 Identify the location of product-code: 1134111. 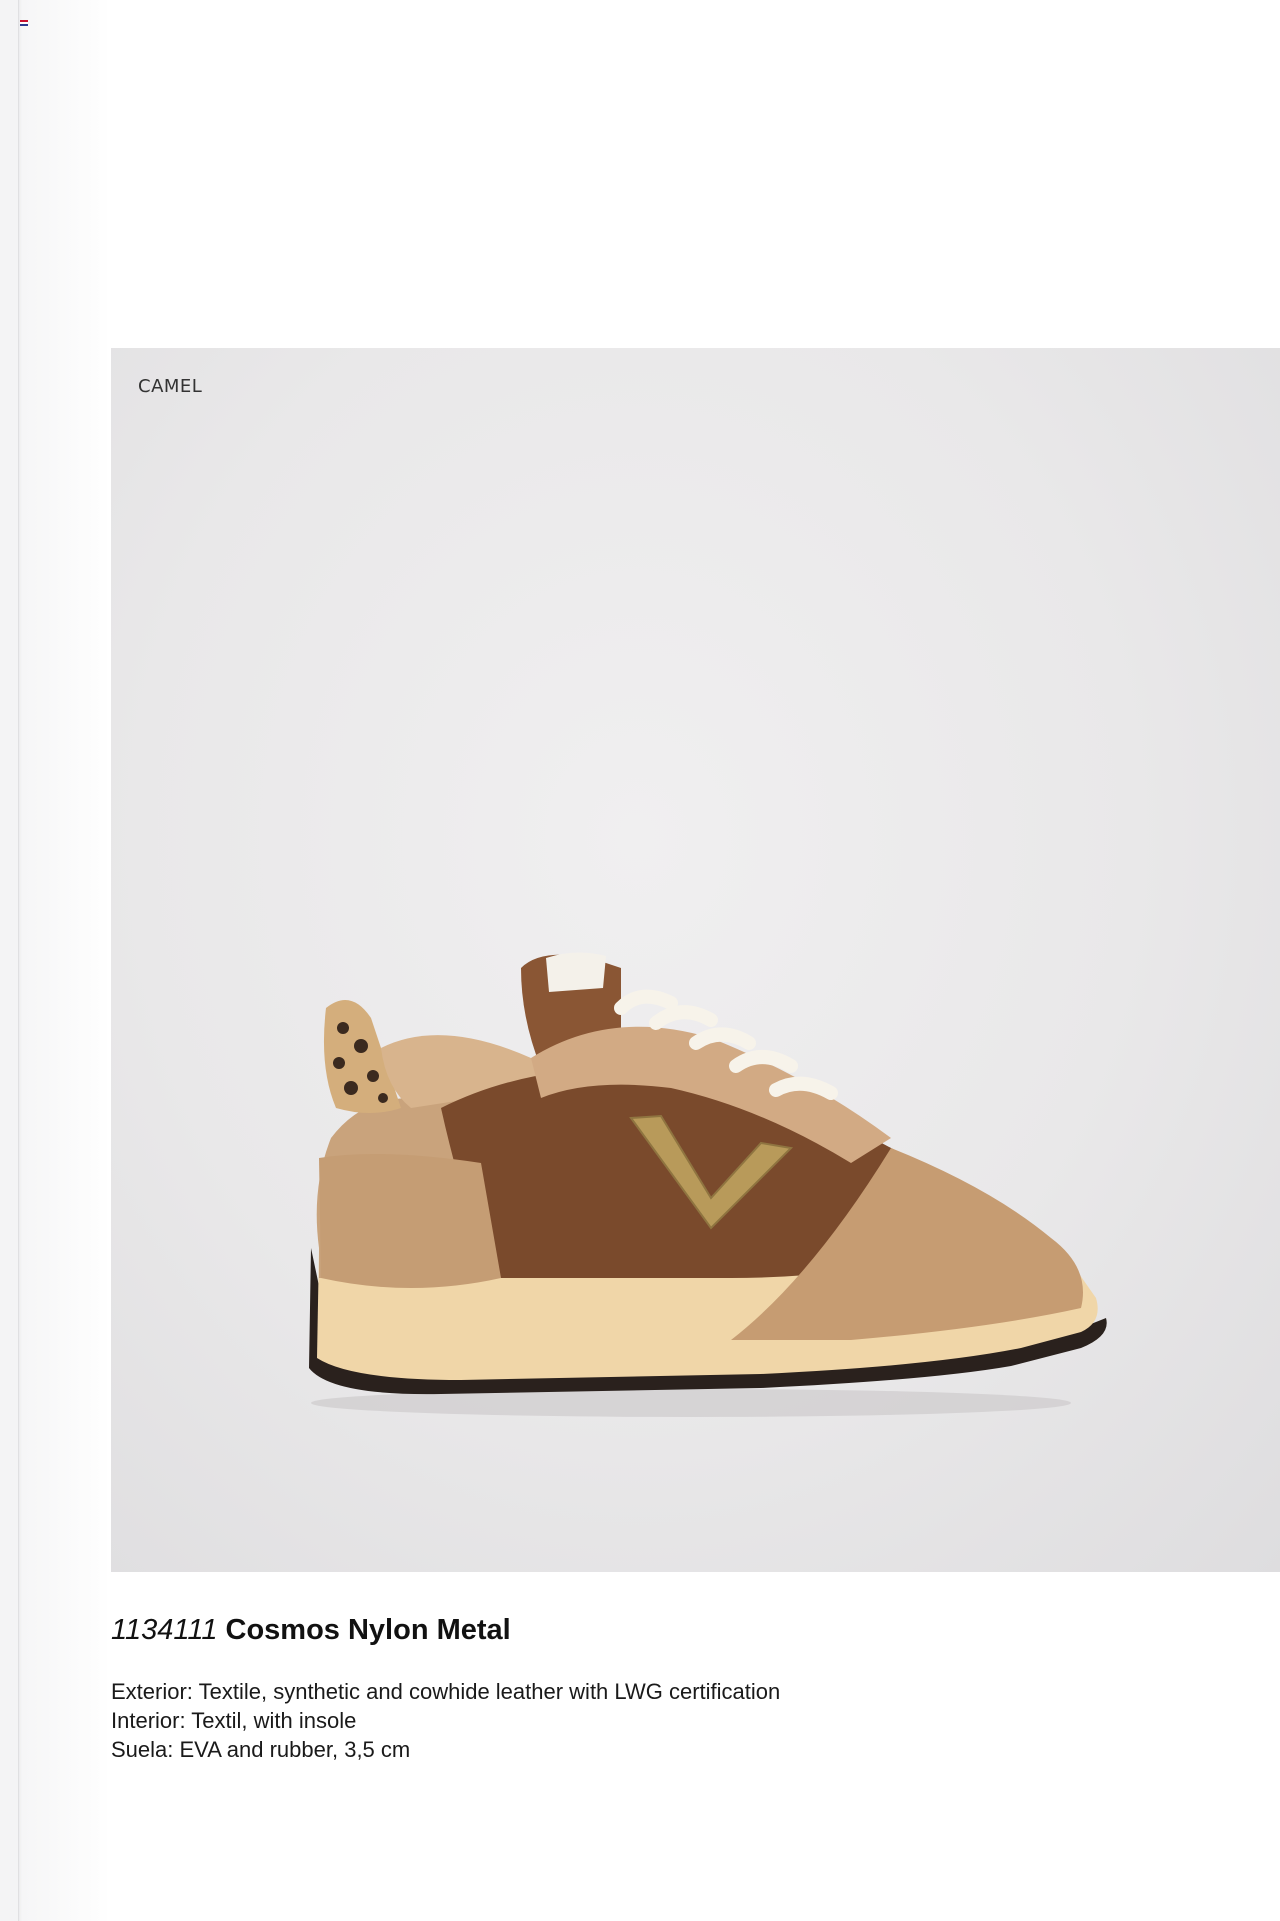
(164, 1630).